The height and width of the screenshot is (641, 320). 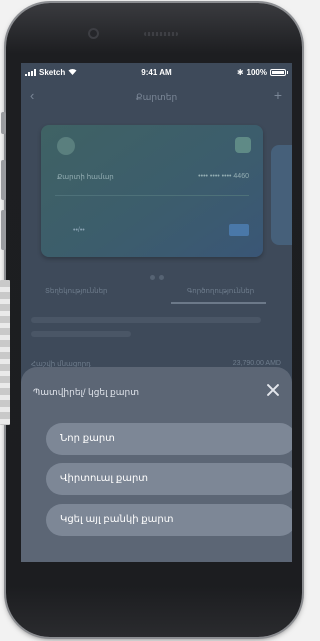 I want to click on earpiece-speaker, so click(x=161, y=34).